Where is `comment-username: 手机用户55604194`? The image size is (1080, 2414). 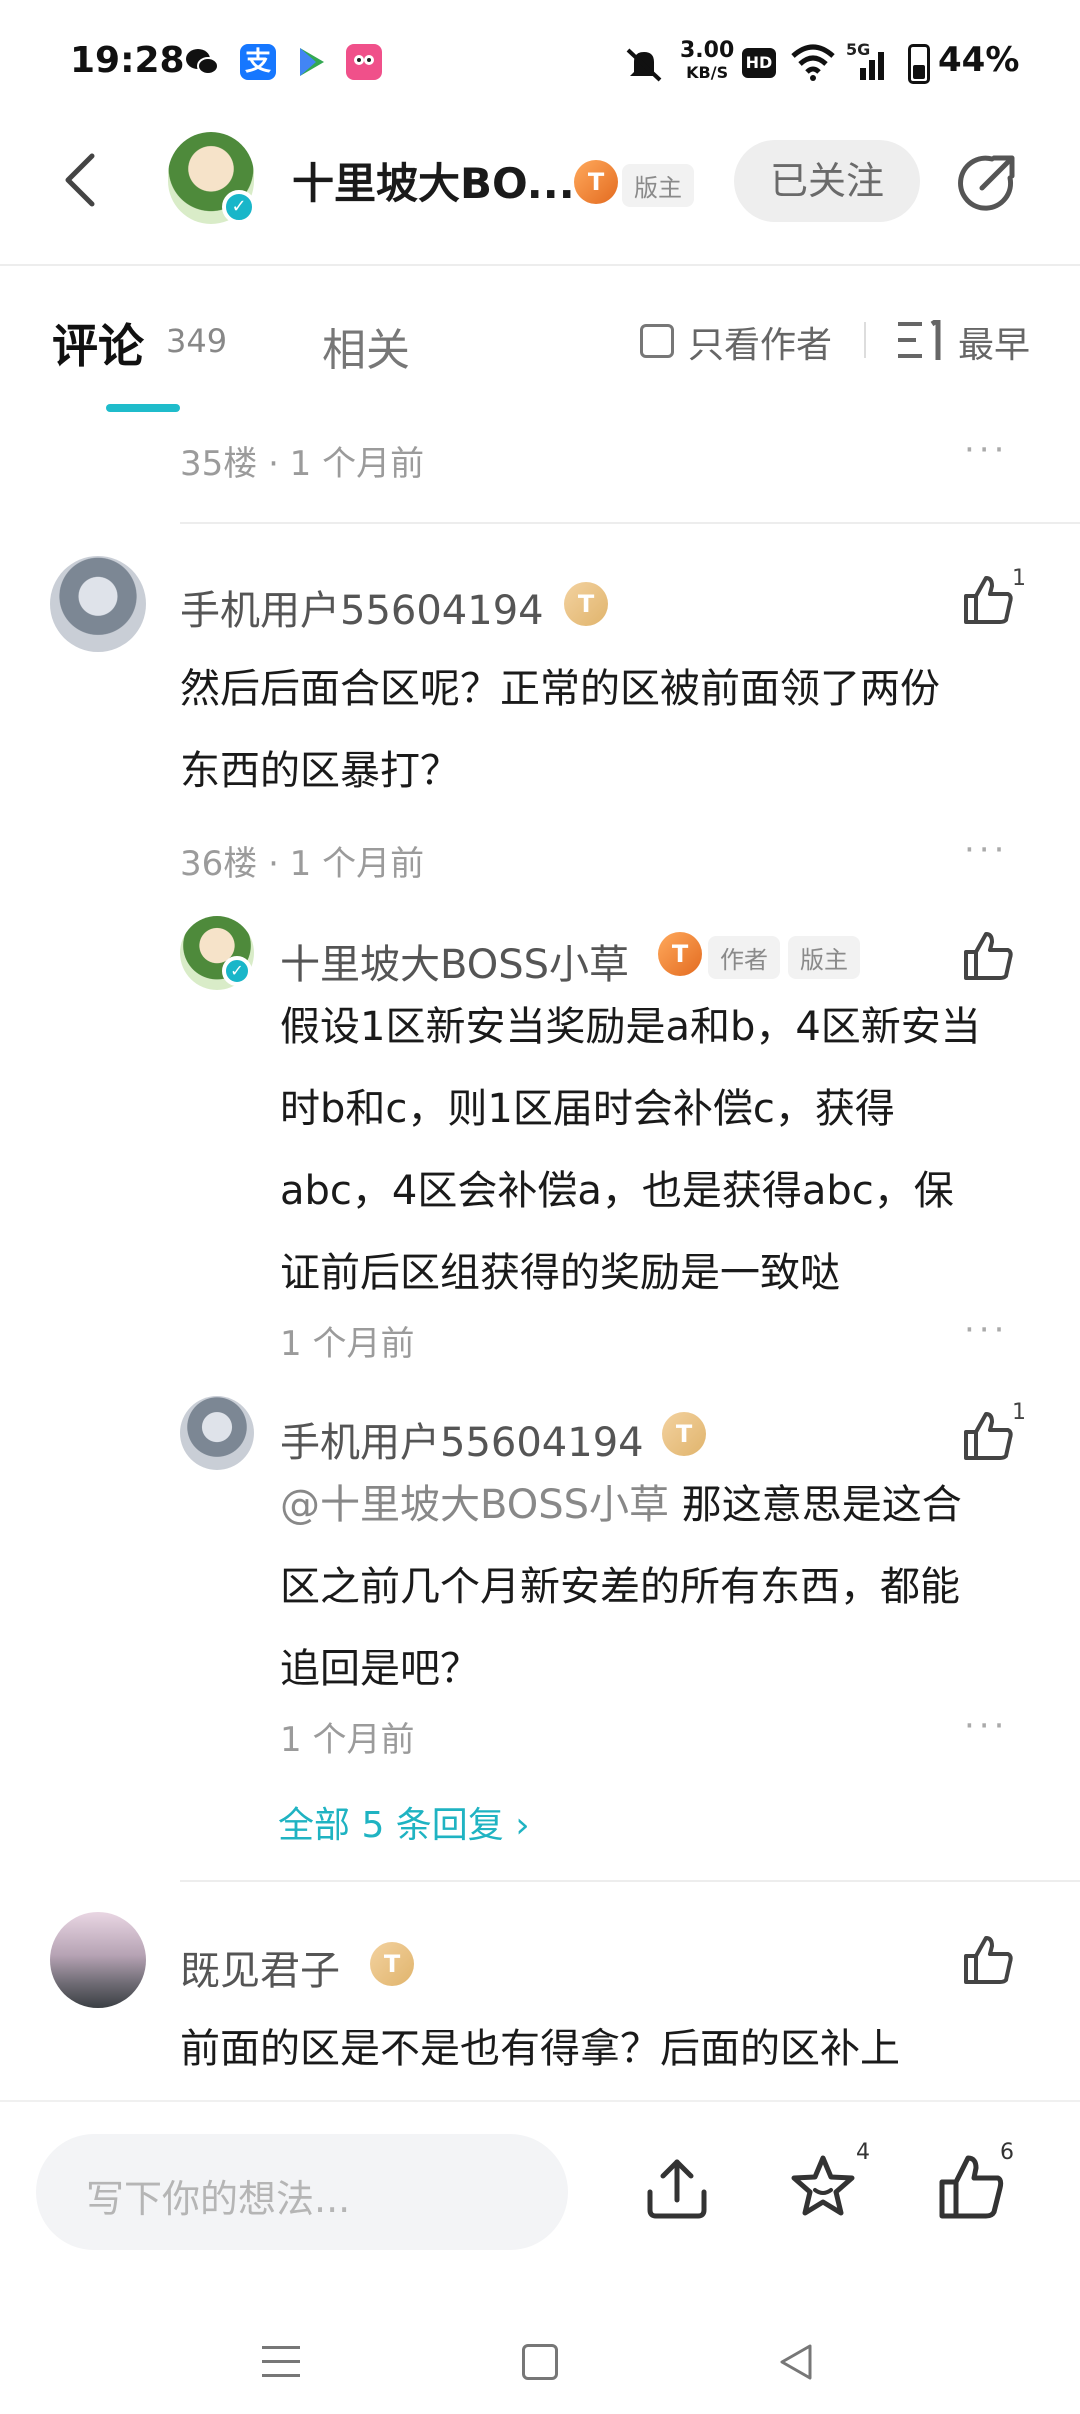 comment-username: 手机用户55604194 is located at coordinates (362, 607).